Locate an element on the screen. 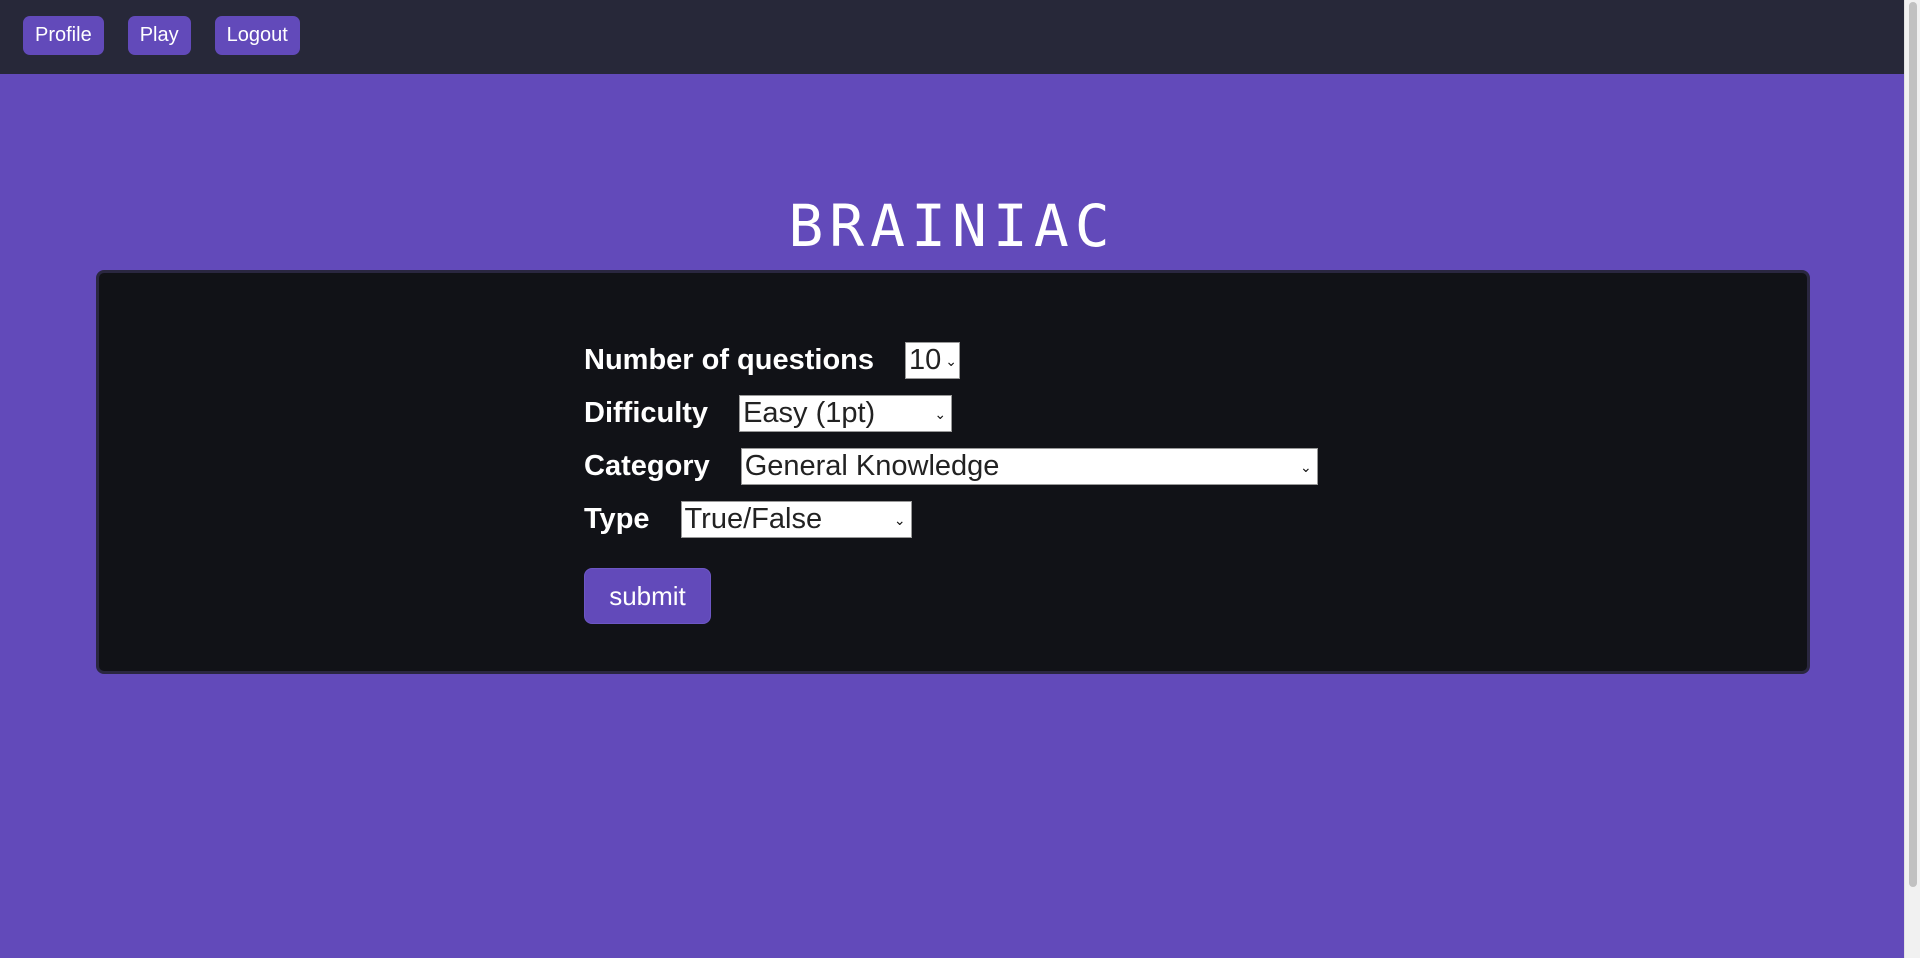 The width and height of the screenshot is (1920, 958). scrollbar-thumb is located at coordinates (1913, 444).